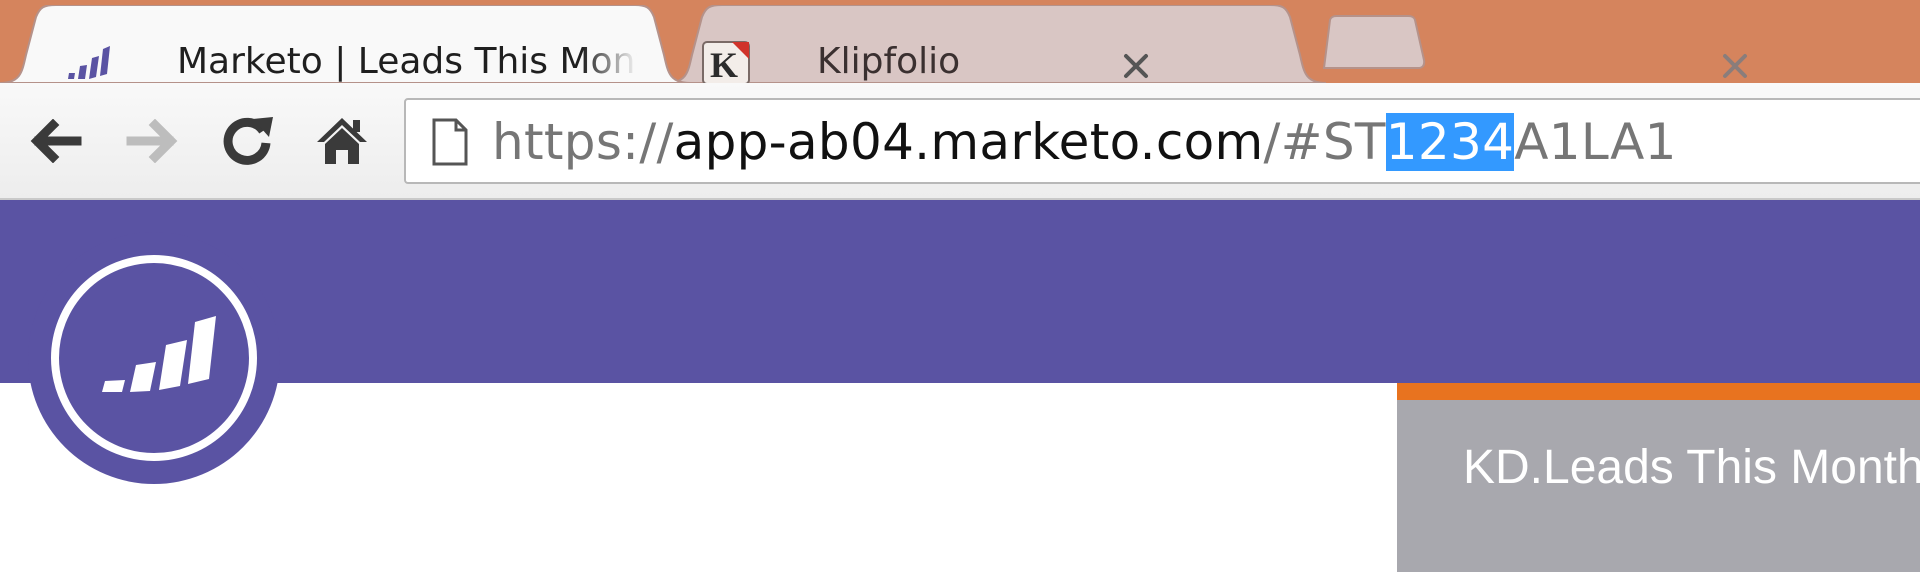  What do you see at coordinates (583, 142) in the screenshot?
I see `url-scheme: https://` at bounding box center [583, 142].